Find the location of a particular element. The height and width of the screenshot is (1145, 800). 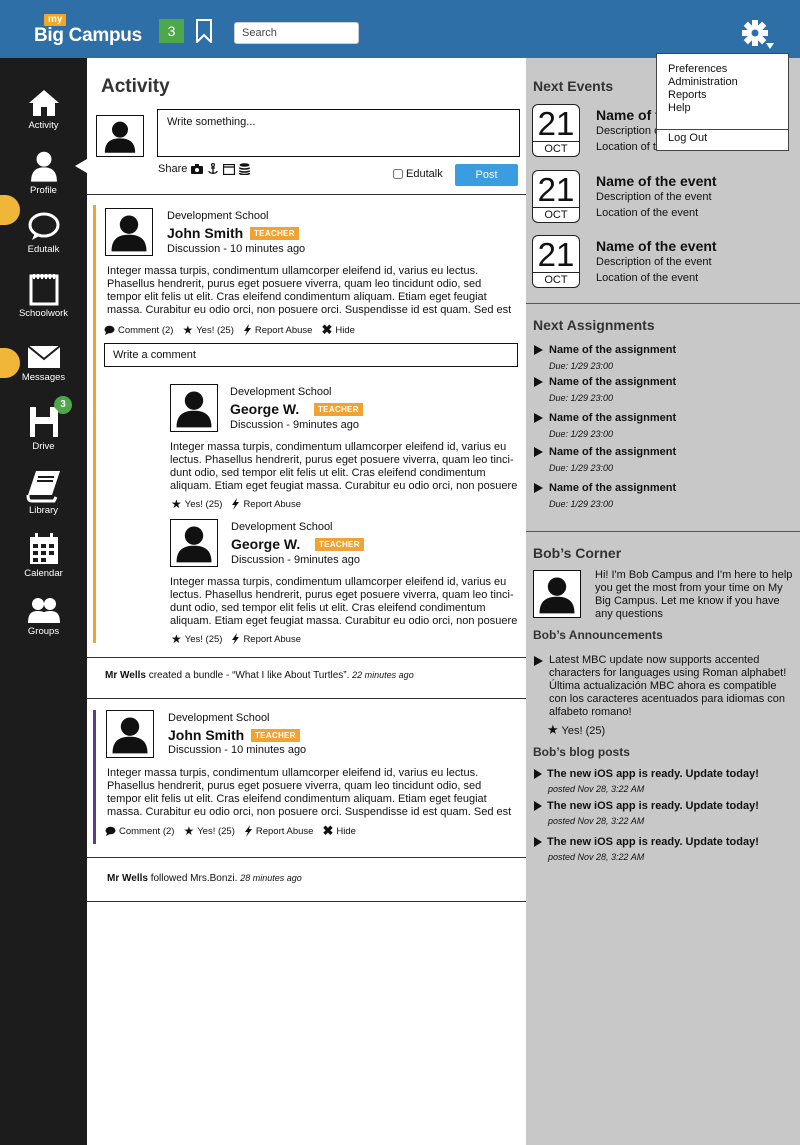

reply-actions: ★ Yes! (25) Report Abuse is located at coordinates (238, 504).